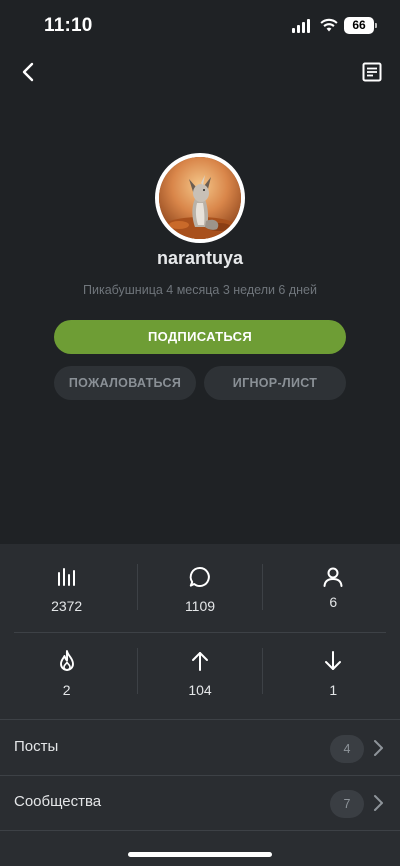 The height and width of the screenshot is (866, 400). What do you see at coordinates (200, 854) in the screenshot?
I see `home-indicator` at bounding box center [200, 854].